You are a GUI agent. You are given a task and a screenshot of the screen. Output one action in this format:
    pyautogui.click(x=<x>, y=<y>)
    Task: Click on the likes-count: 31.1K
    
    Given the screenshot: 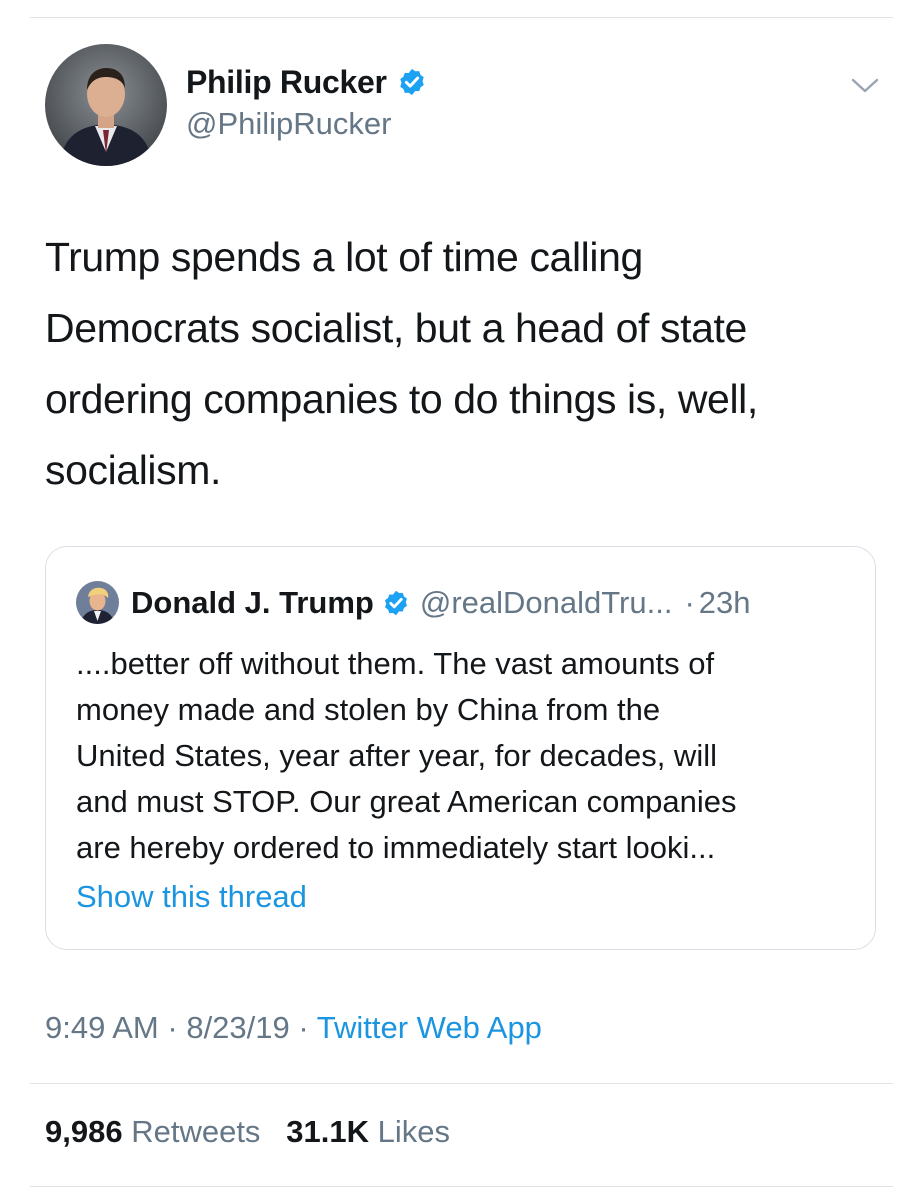 What is the action you would take?
    pyautogui.click(x=328, y=1131)
    